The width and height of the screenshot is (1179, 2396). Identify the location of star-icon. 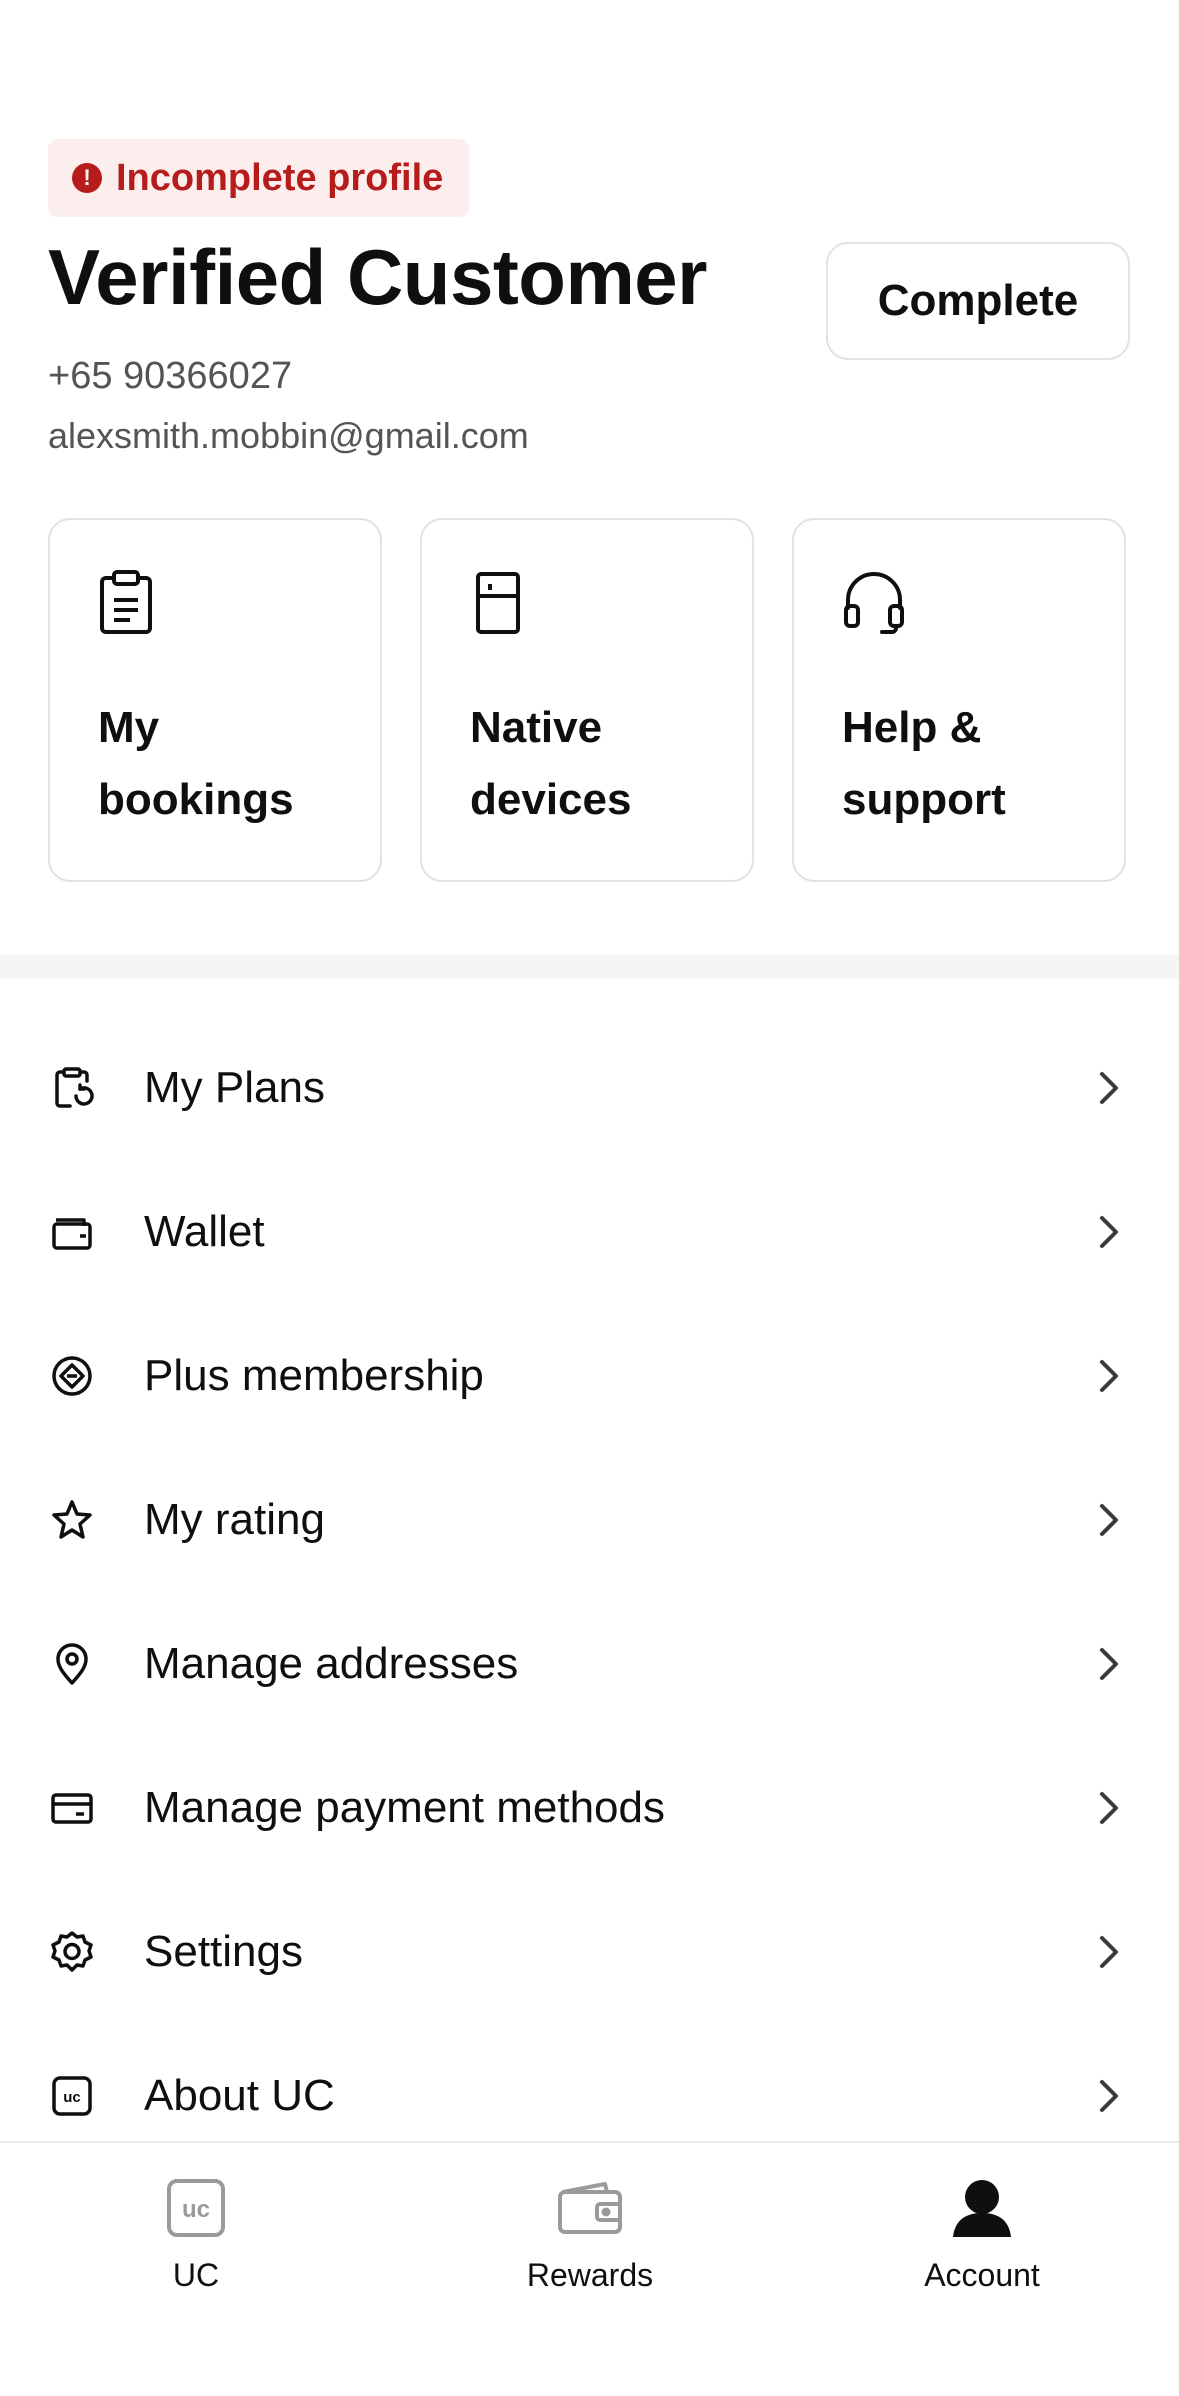
(72, 1520).